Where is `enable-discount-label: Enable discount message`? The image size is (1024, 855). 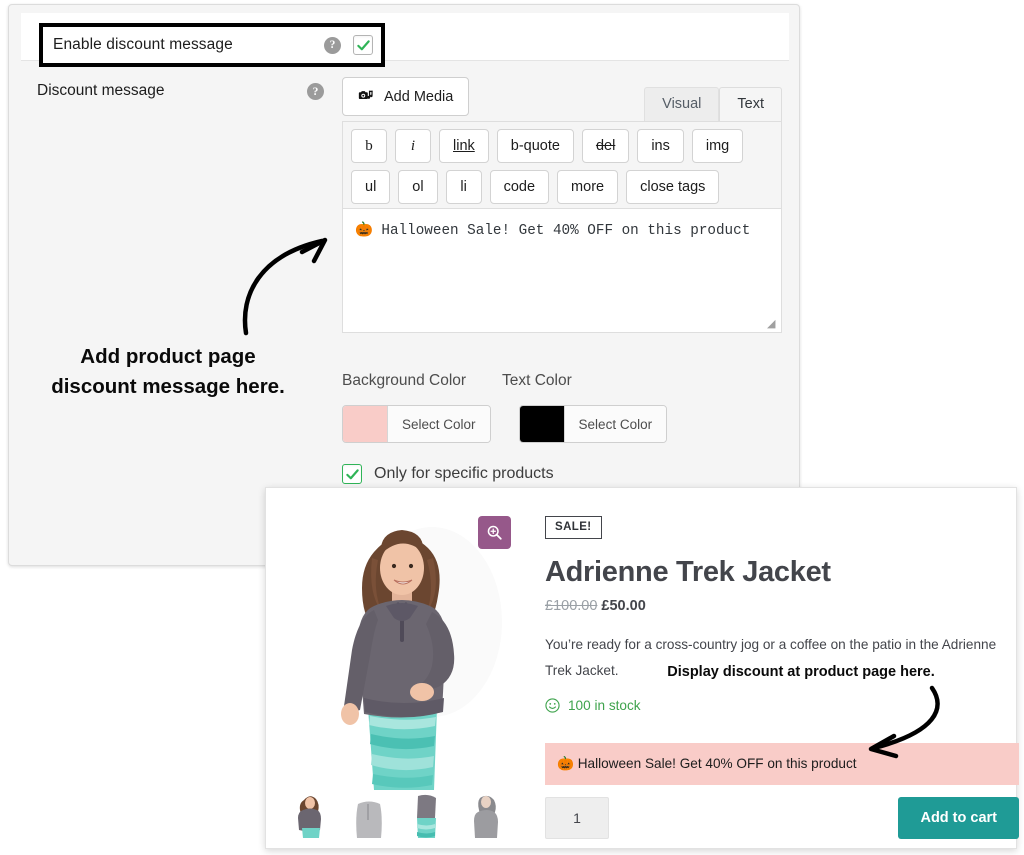 enable-discount-label: Enable discount message is located at coordinates (143, 44).